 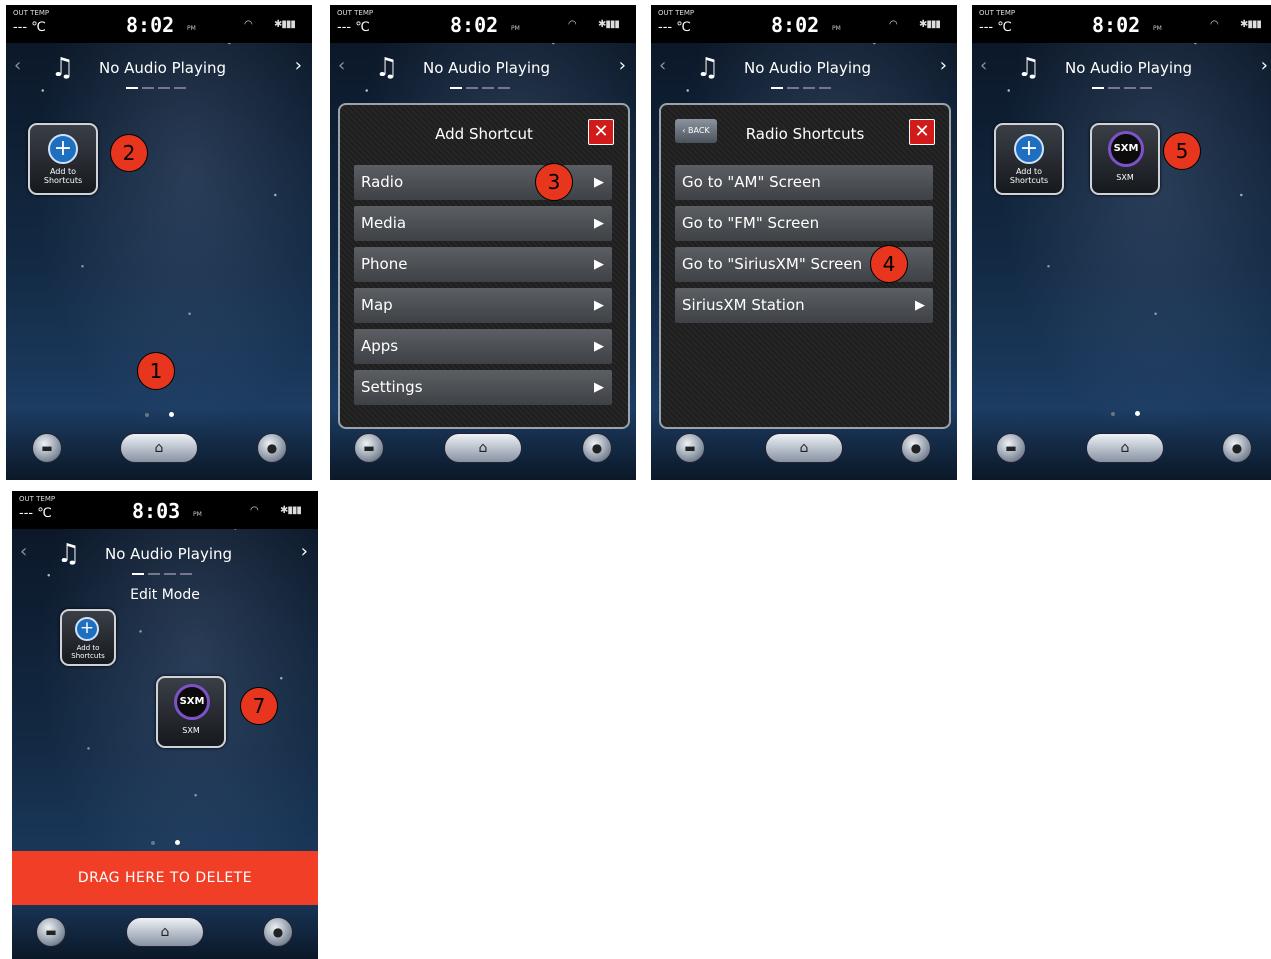 I want to click on menu-item-settings: Settings ▶, so click(x=483, y=387).